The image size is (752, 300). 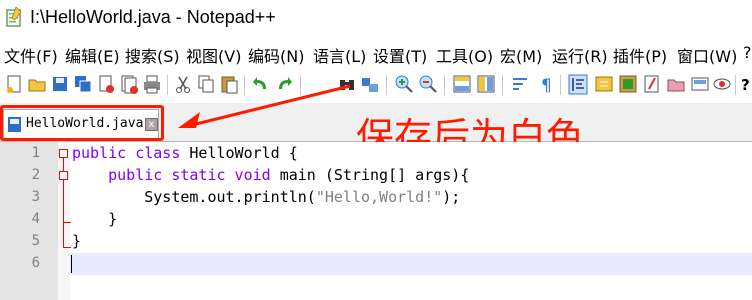 What do you see at coordinates (31, 55) in the screenshot?
I see `menu-file: 文件(F)` at bounding box center [31, 55].